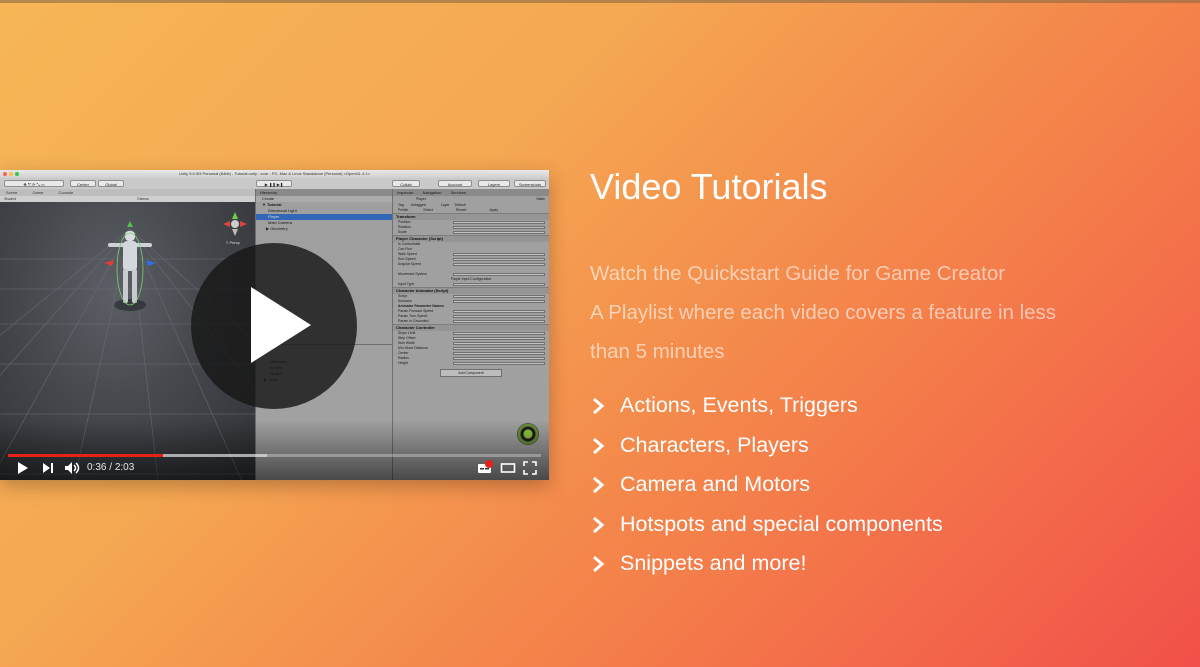 This screenshot has height=667, width=1200. What do you see at coordinates (11, 174) in the screenshot?
I see `minimize-dot-icon` at bounding box center [11, 174].